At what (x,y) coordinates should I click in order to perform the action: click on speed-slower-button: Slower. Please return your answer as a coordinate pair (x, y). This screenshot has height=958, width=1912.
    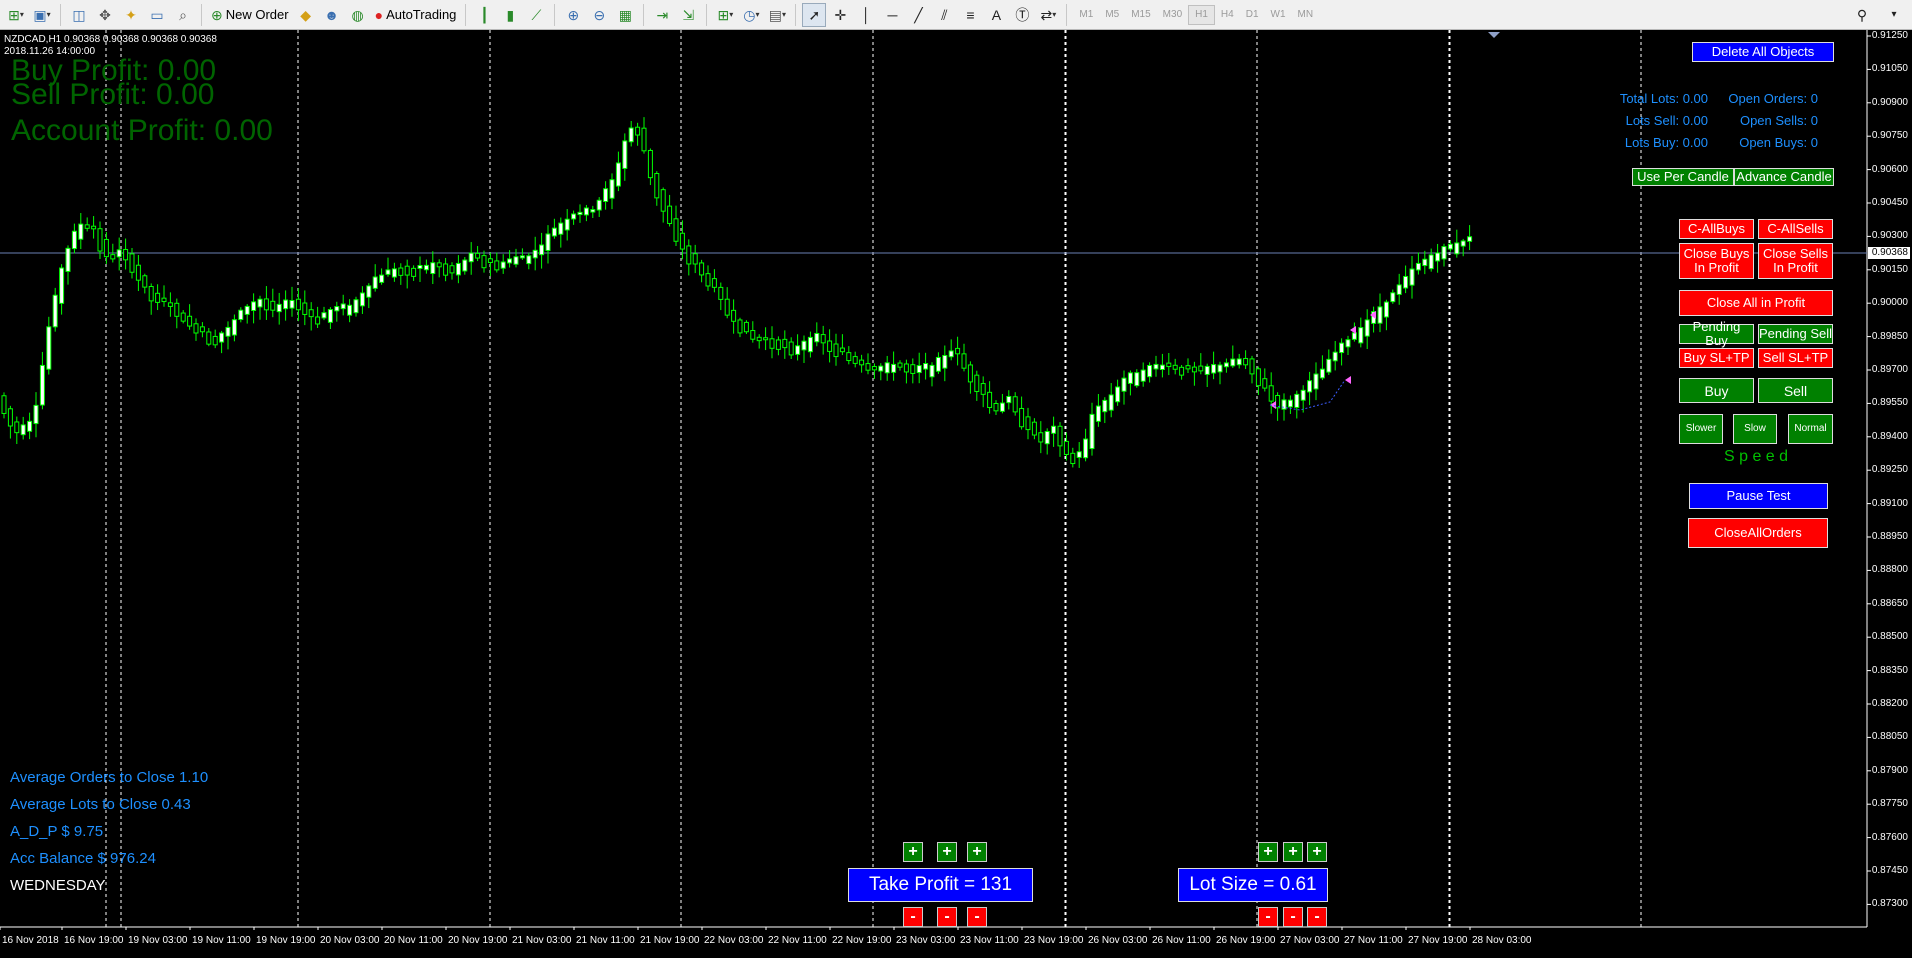
    Looking at the image, I should click on (1701, 429).